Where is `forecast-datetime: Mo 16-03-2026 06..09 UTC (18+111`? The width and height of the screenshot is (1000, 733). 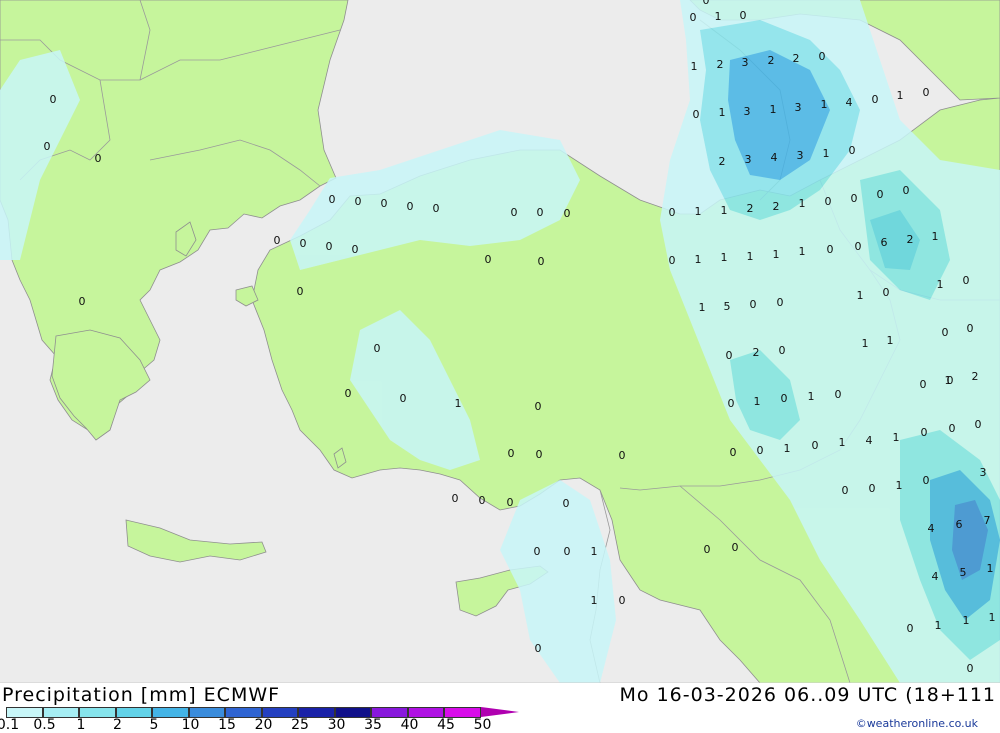
forecast-datetime: Mo 16-03-2026 06..09 UTC (18+111 is located at coordinates (807, 695).